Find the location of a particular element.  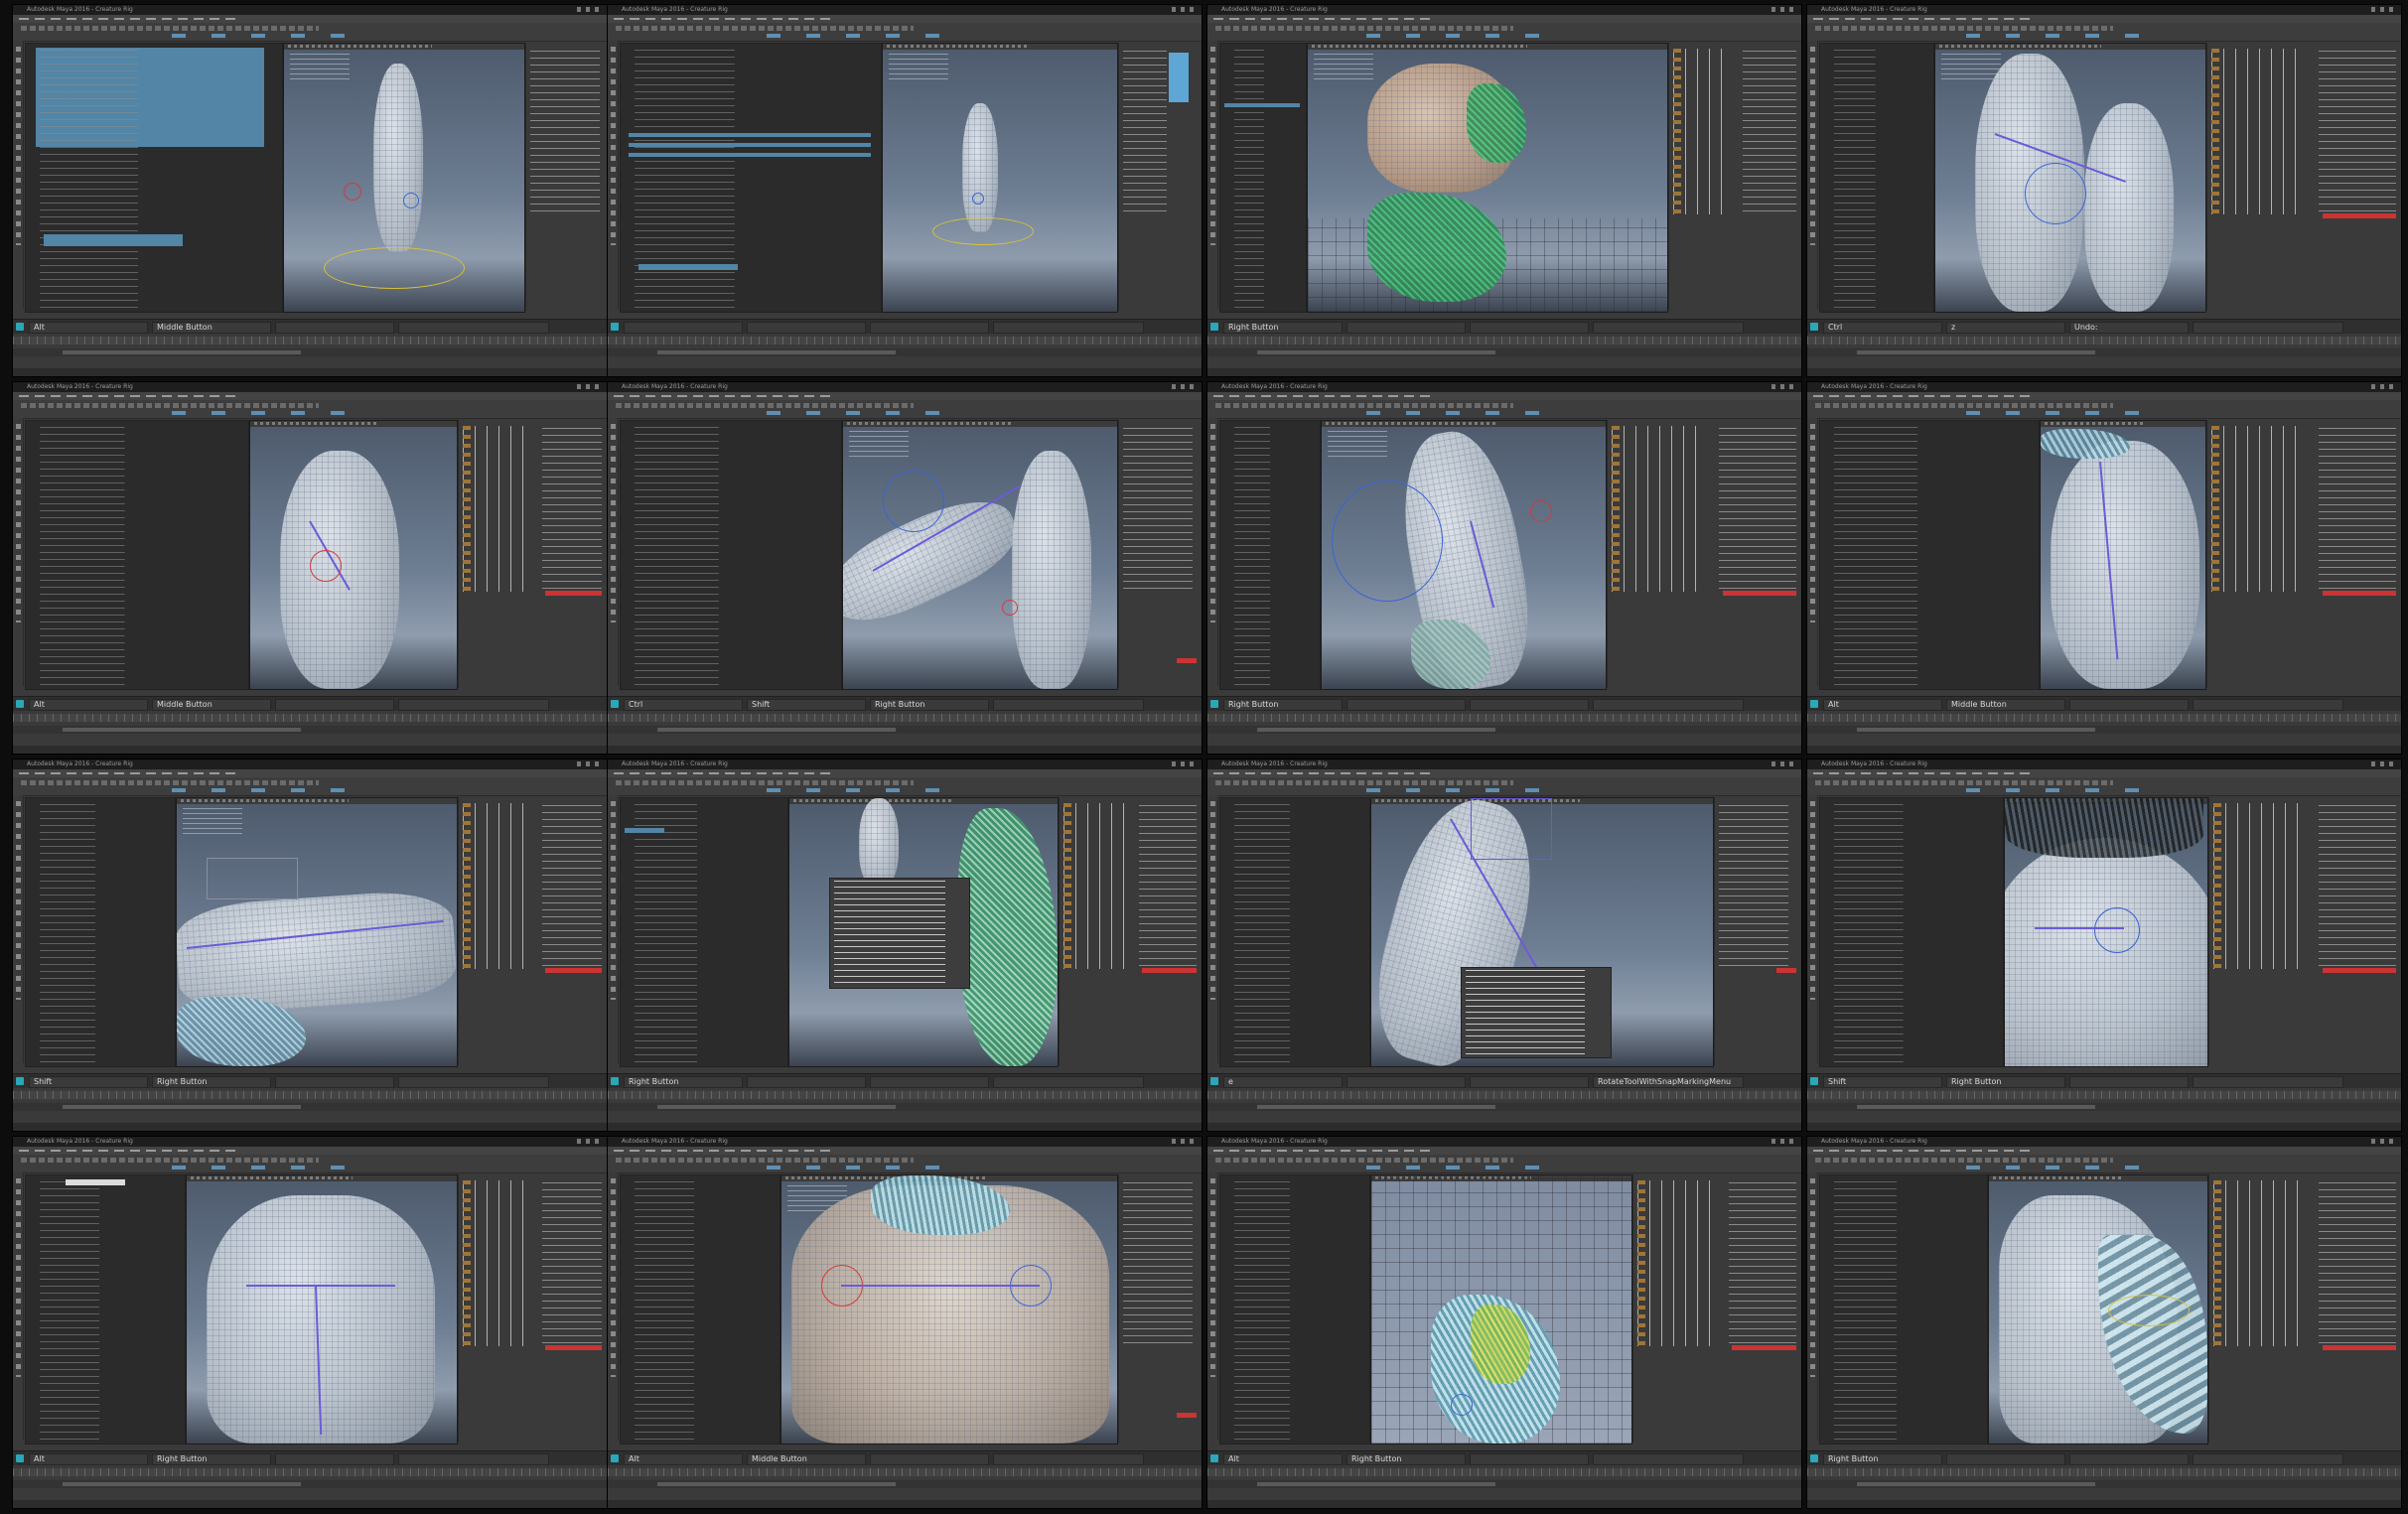

creature-spikes is located at coordinates (1008, 937).